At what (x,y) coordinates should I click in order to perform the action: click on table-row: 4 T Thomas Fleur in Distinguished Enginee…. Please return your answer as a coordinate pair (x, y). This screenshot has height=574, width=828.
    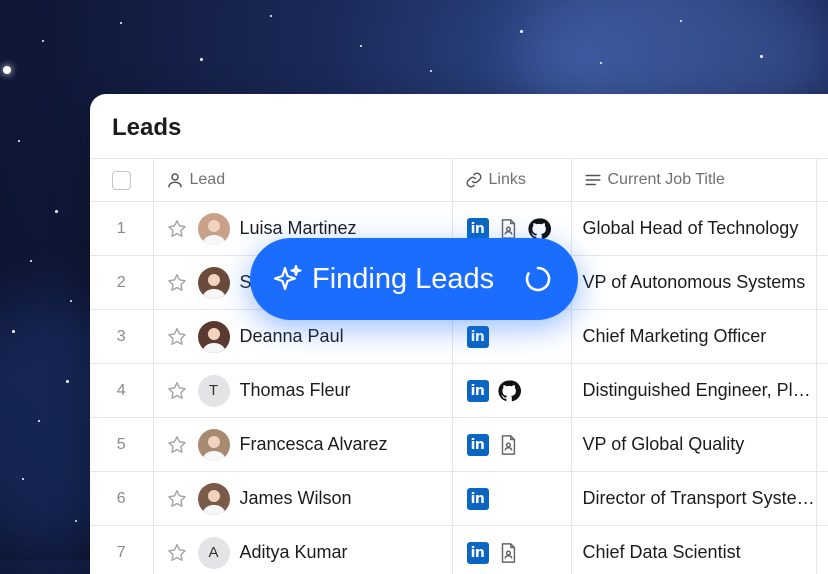
    Looking at the image, I should click on (459, 391).